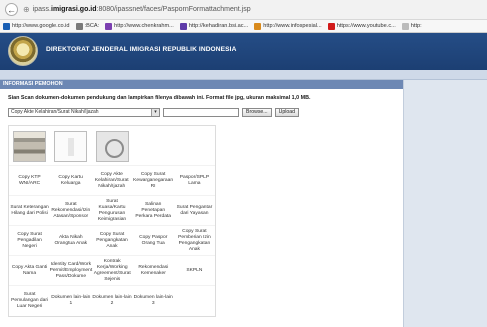  I want to click on back-arrow-icon: ←, so click(11, 9).